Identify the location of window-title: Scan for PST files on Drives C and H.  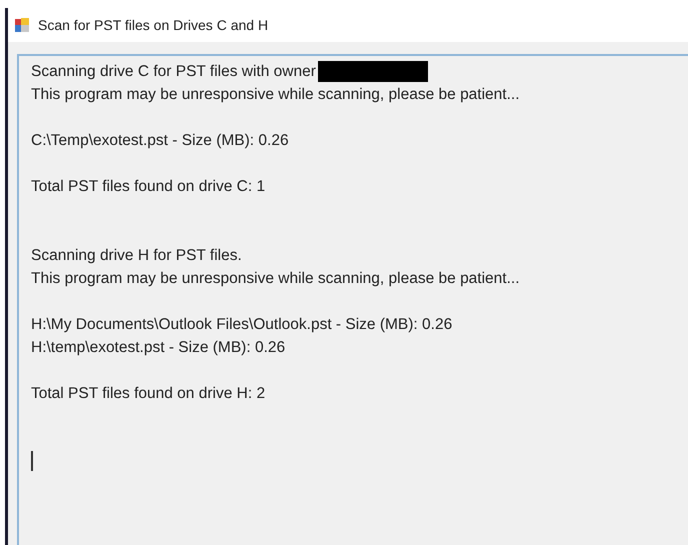
(153, 25).